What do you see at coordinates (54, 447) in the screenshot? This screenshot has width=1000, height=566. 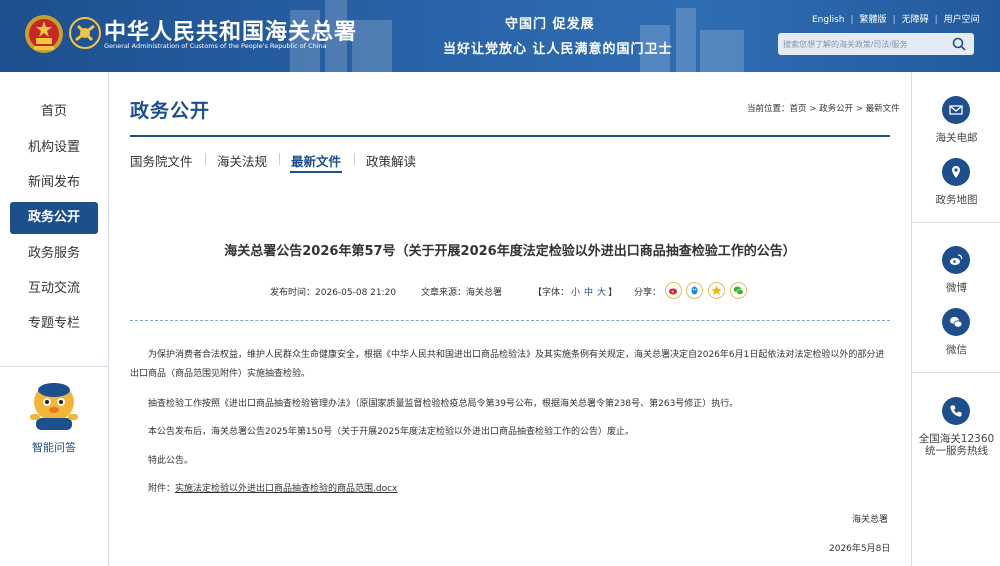 I see `assistant-label: 智能问答` at bounding box center [54, 447].